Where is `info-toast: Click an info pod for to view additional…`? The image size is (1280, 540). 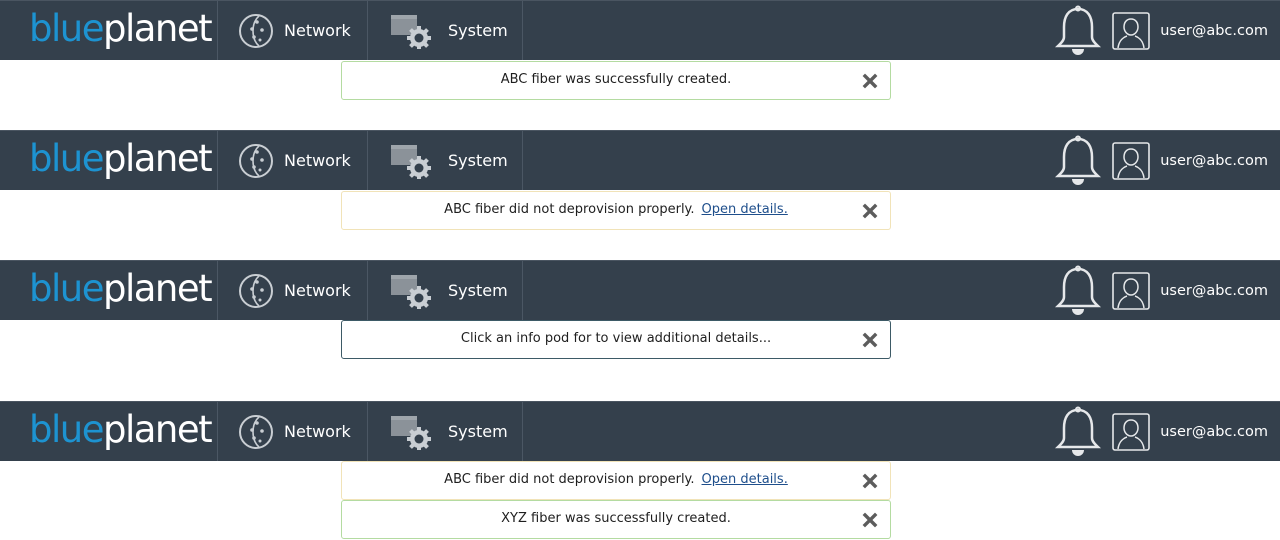 info-toast: Click an info pod for to view additional… is located at coordinates (616, 339).